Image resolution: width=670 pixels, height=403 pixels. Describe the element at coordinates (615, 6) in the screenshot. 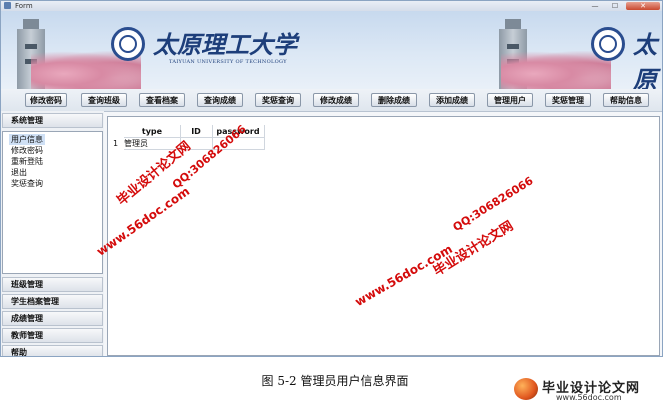

I see `maximize-button: ☐` at that location.